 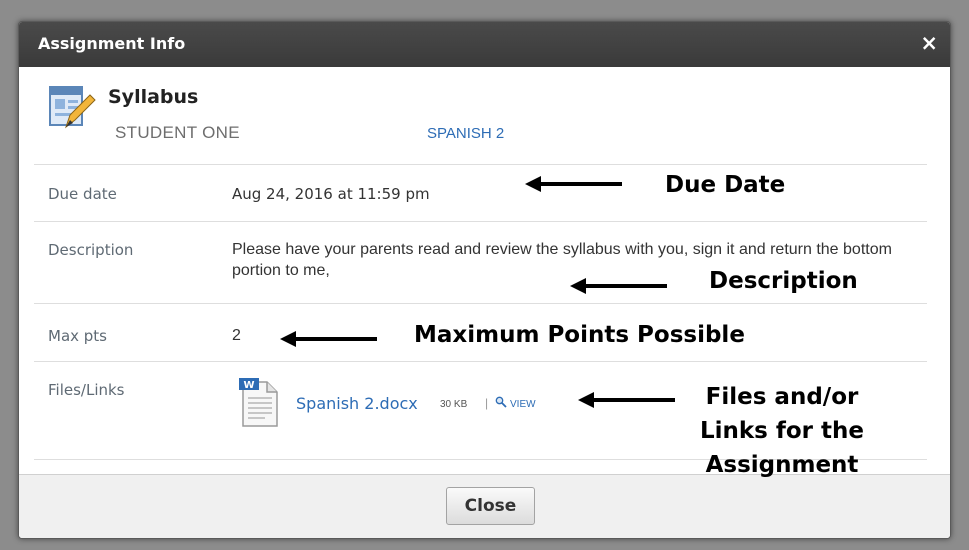 What do you see at coordinates (454, 404) in the screenshot?
I see `file-size: 30 KB` at bounding box center [454, 404].